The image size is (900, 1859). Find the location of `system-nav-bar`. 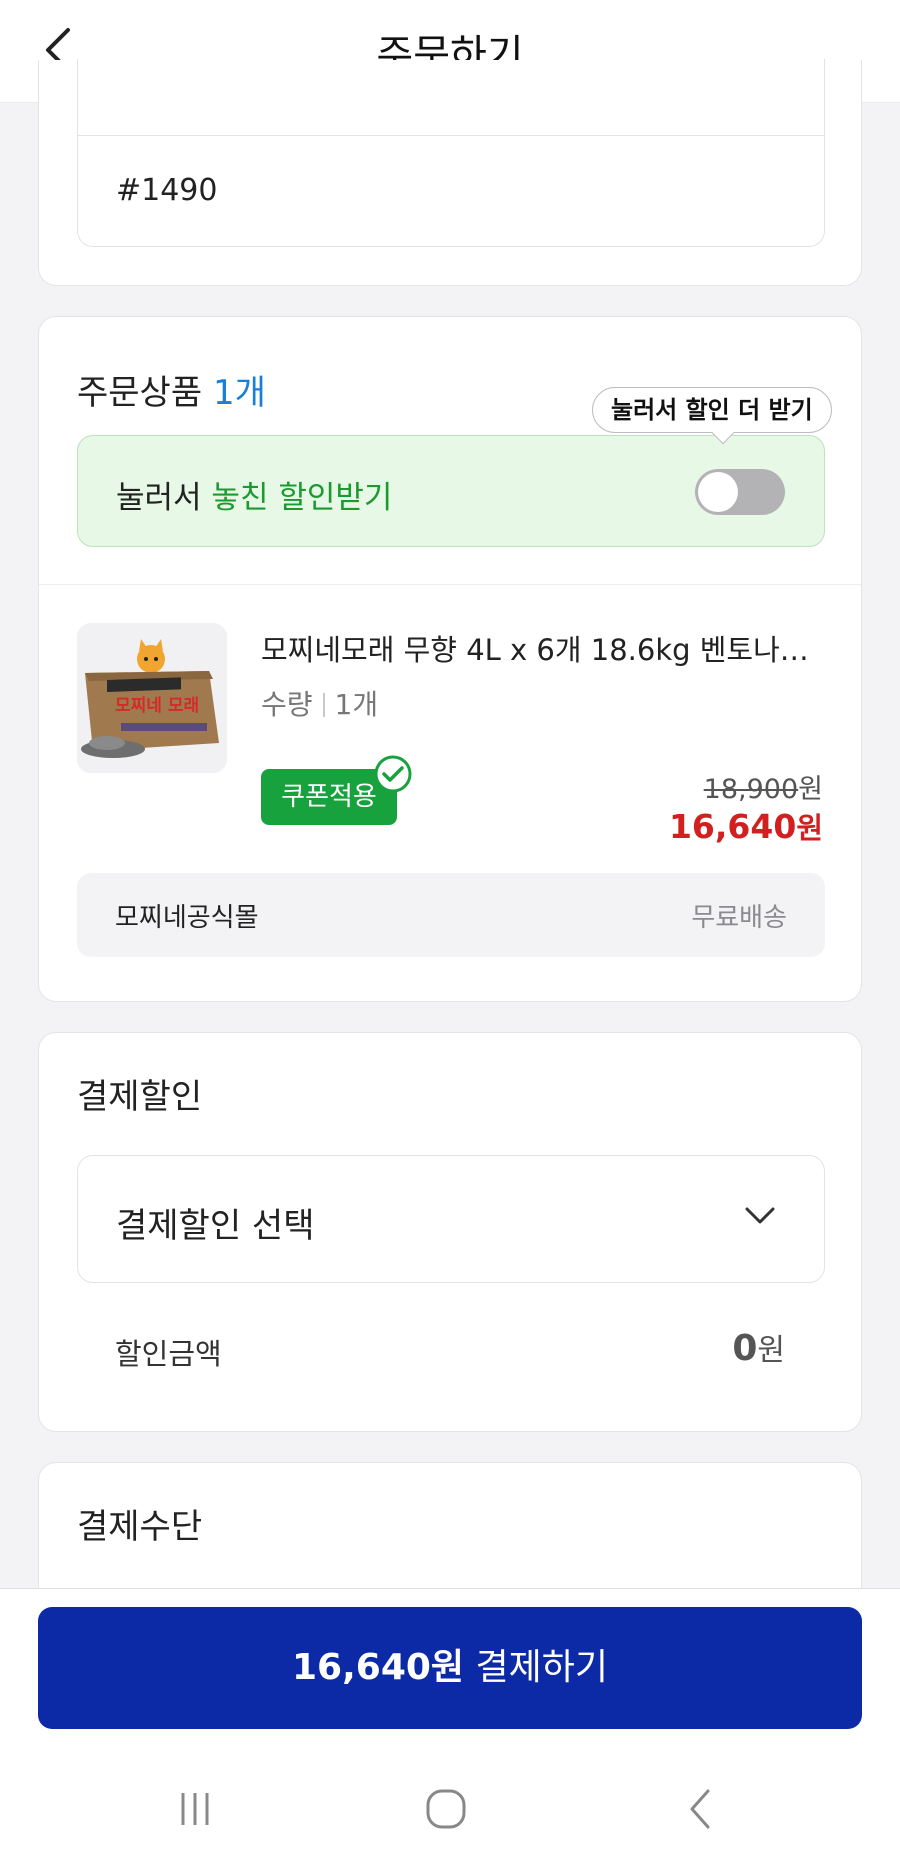

system-nav-bar is located at coordinates (450, 1814).